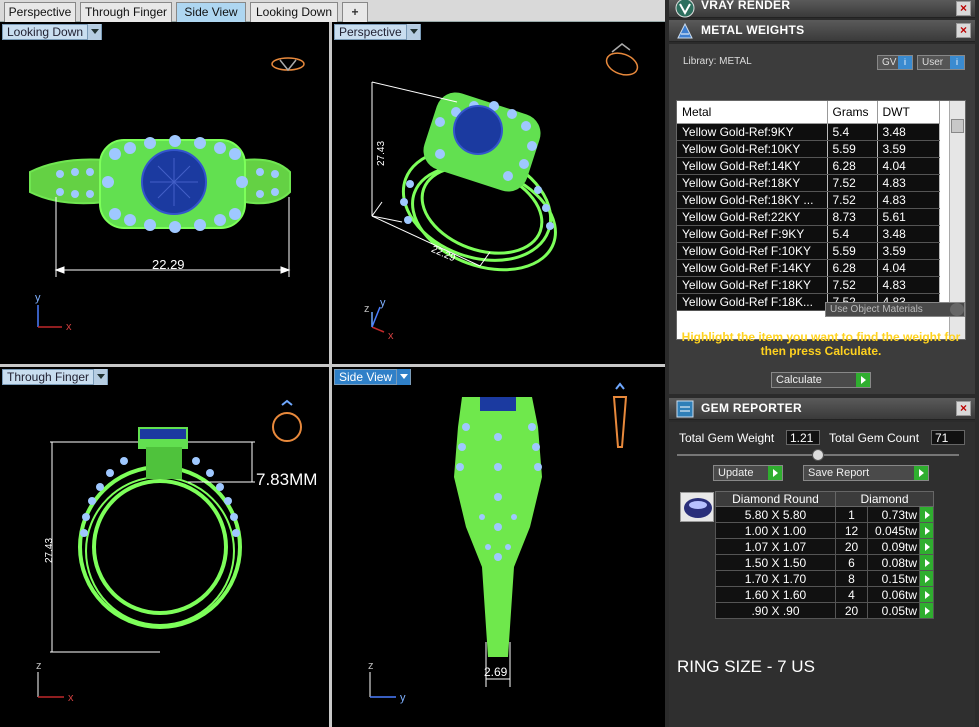  I want to click on metal-weights-icon, so click(685, 30).